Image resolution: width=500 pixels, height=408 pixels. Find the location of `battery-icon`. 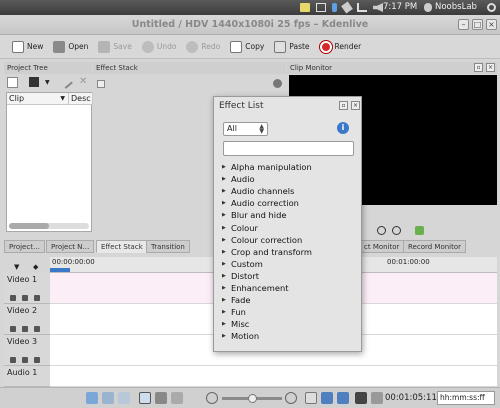

battery-icon is located at coordinates (347, 7).